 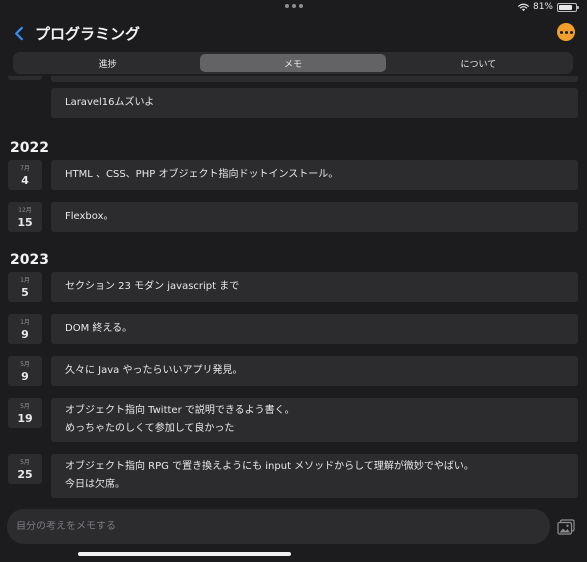 I want to click on date-box: 5月 25, so click(x=25, y=469).